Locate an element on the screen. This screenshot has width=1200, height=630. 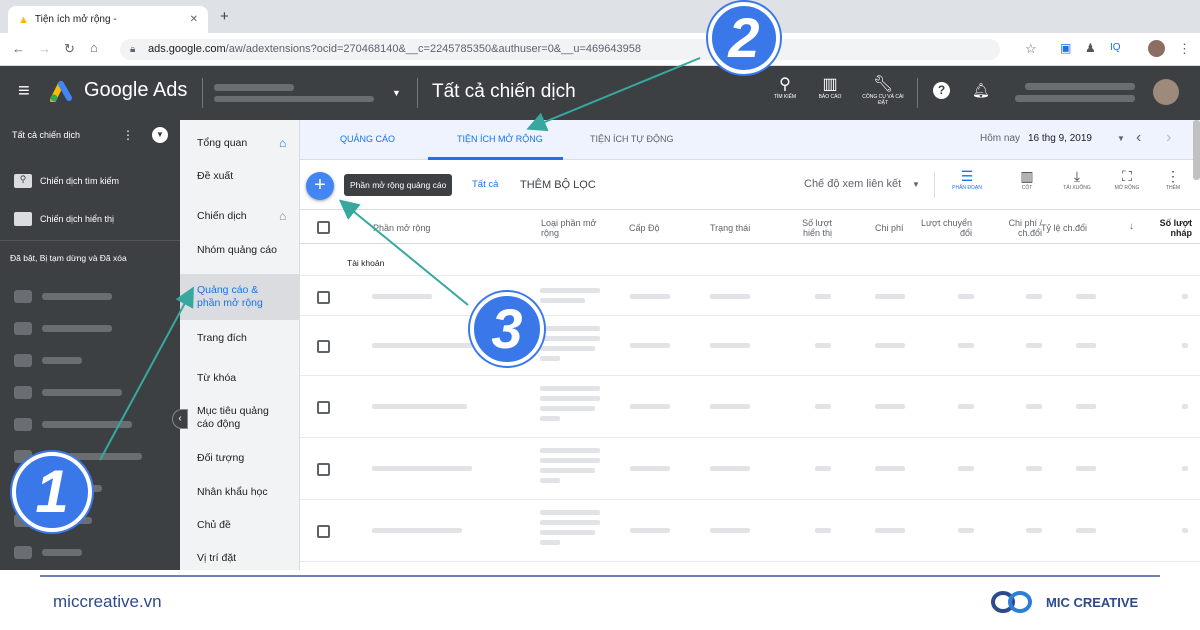
footer-brand: MIC CREATIVE is located at coordinates (1092, 602).